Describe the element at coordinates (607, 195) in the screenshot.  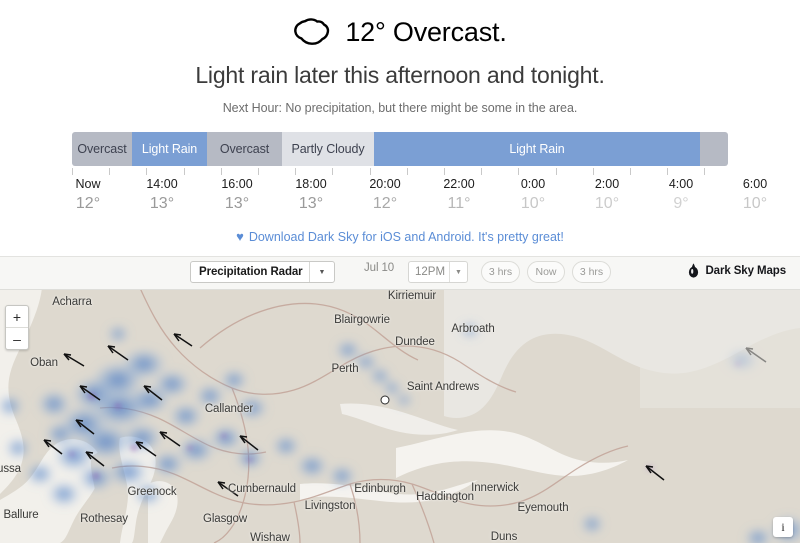
I see `hour-column: 2:00 10°` at that location.